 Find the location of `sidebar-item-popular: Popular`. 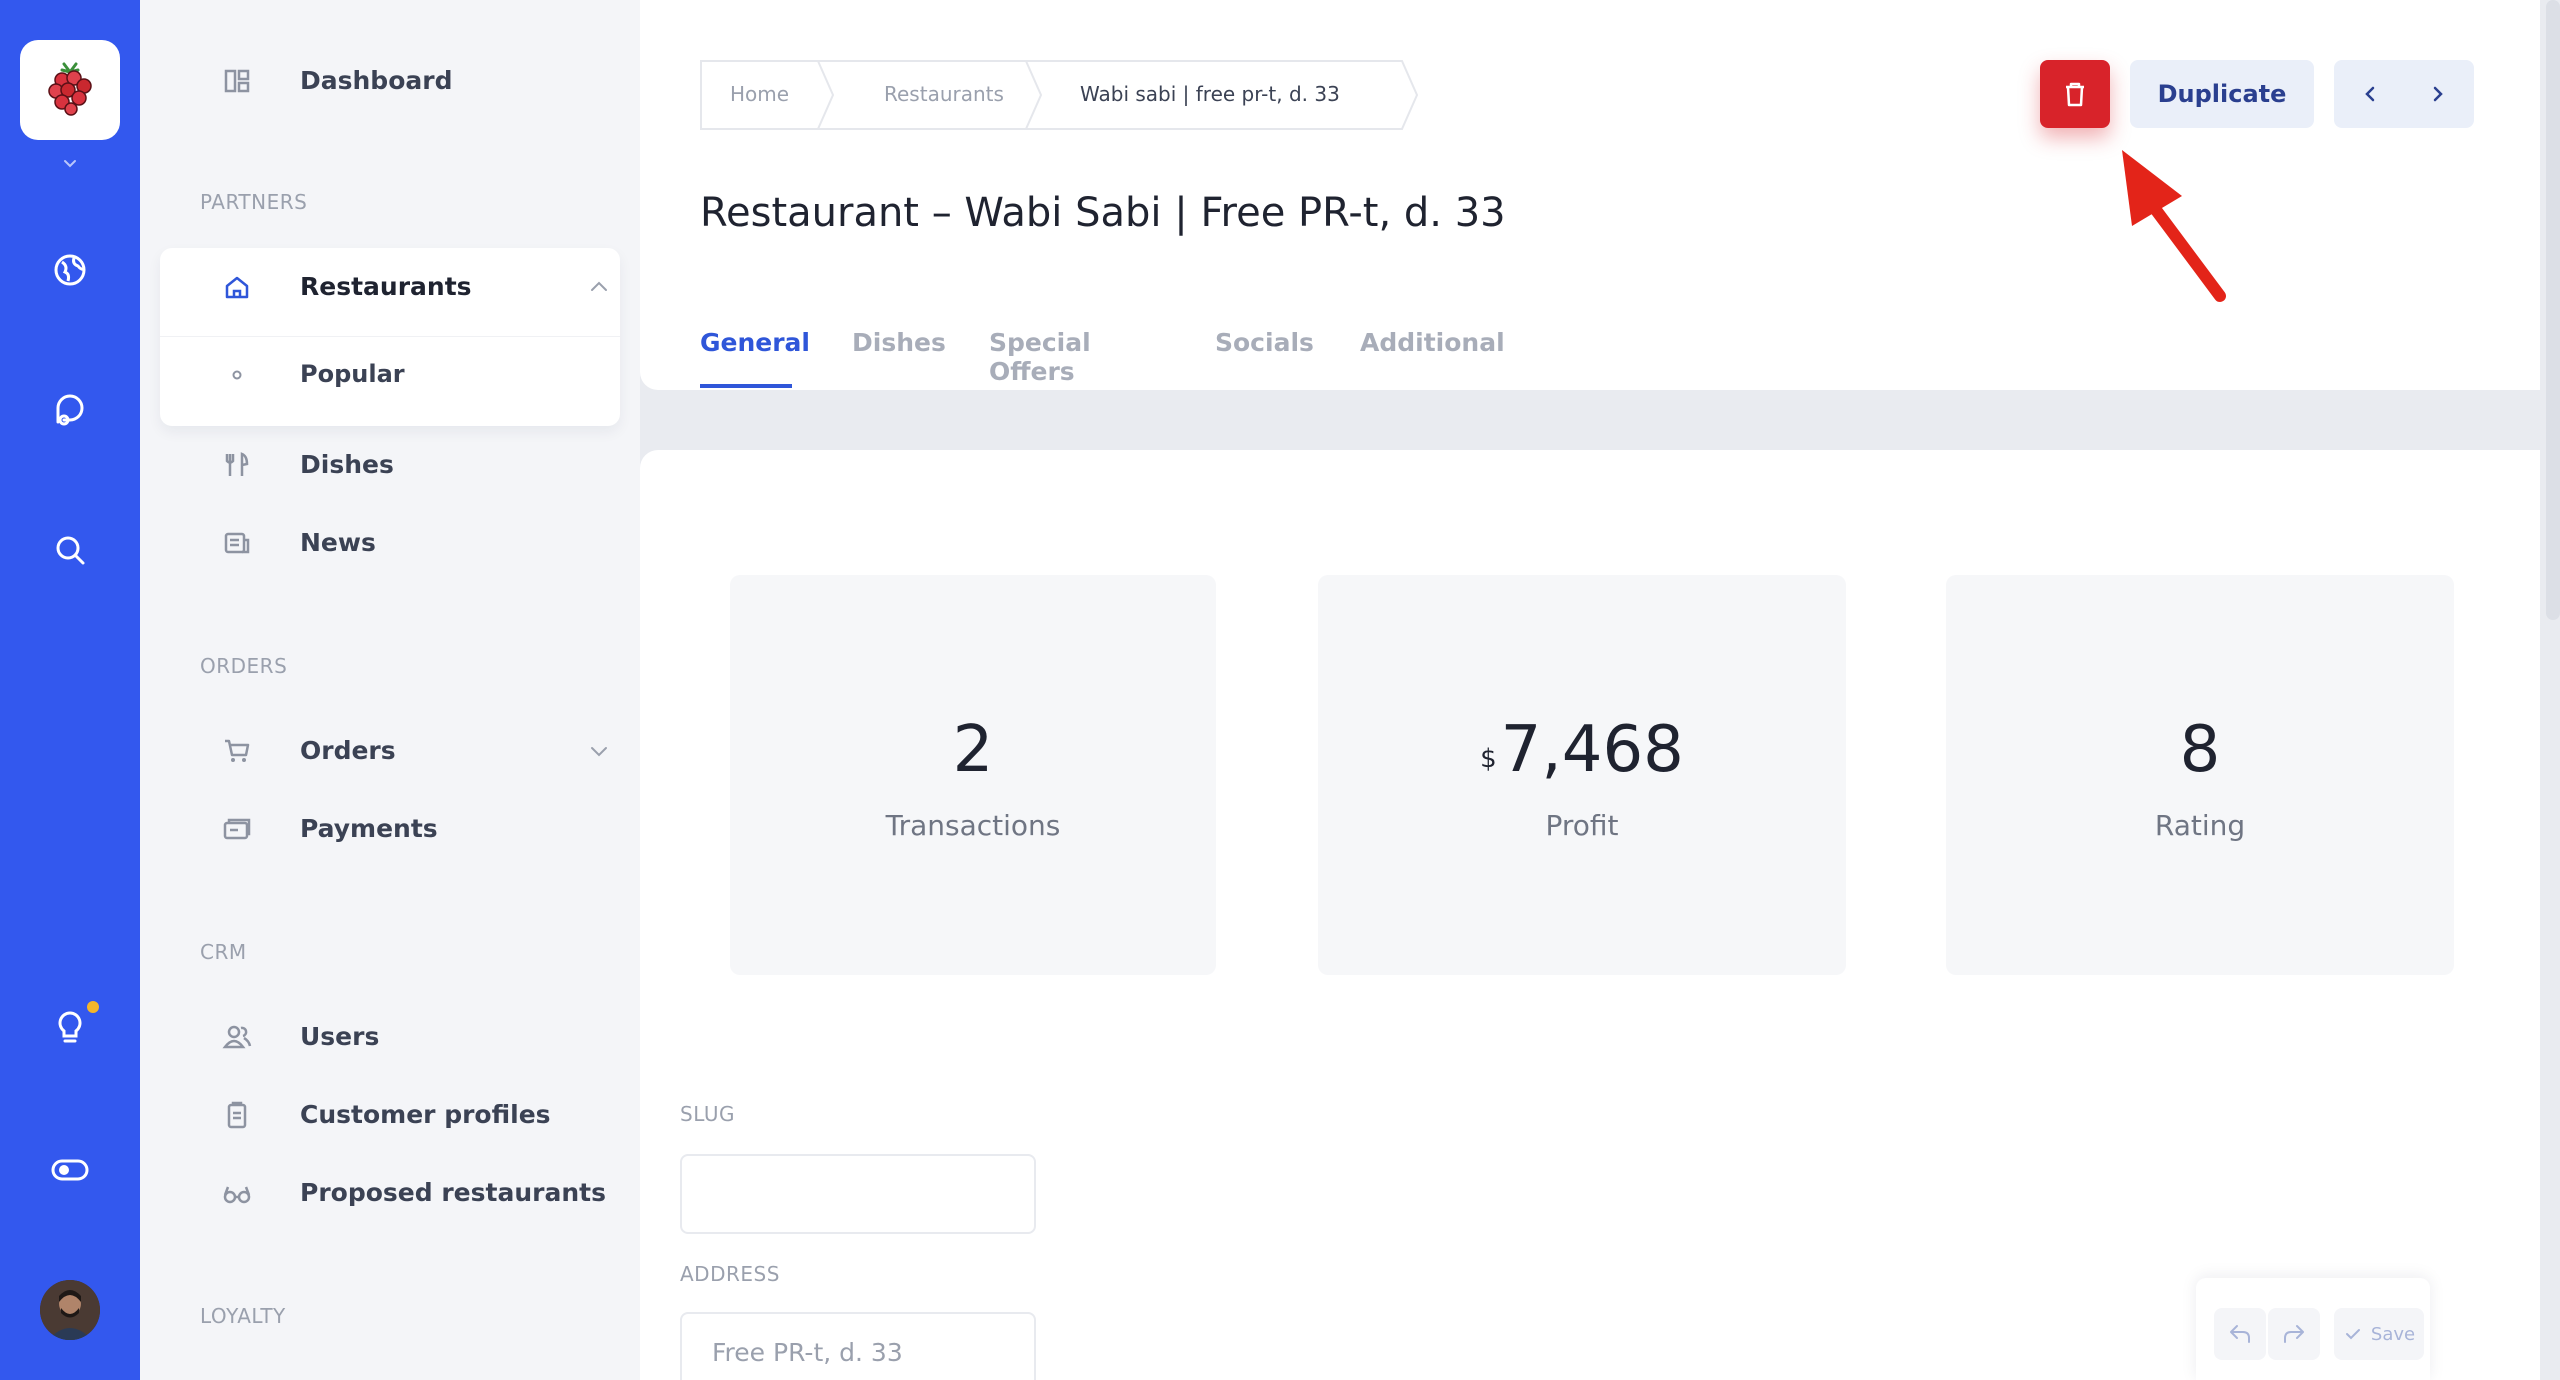

sidebar-item-popular: Popular is located at coordinates (390, 374).